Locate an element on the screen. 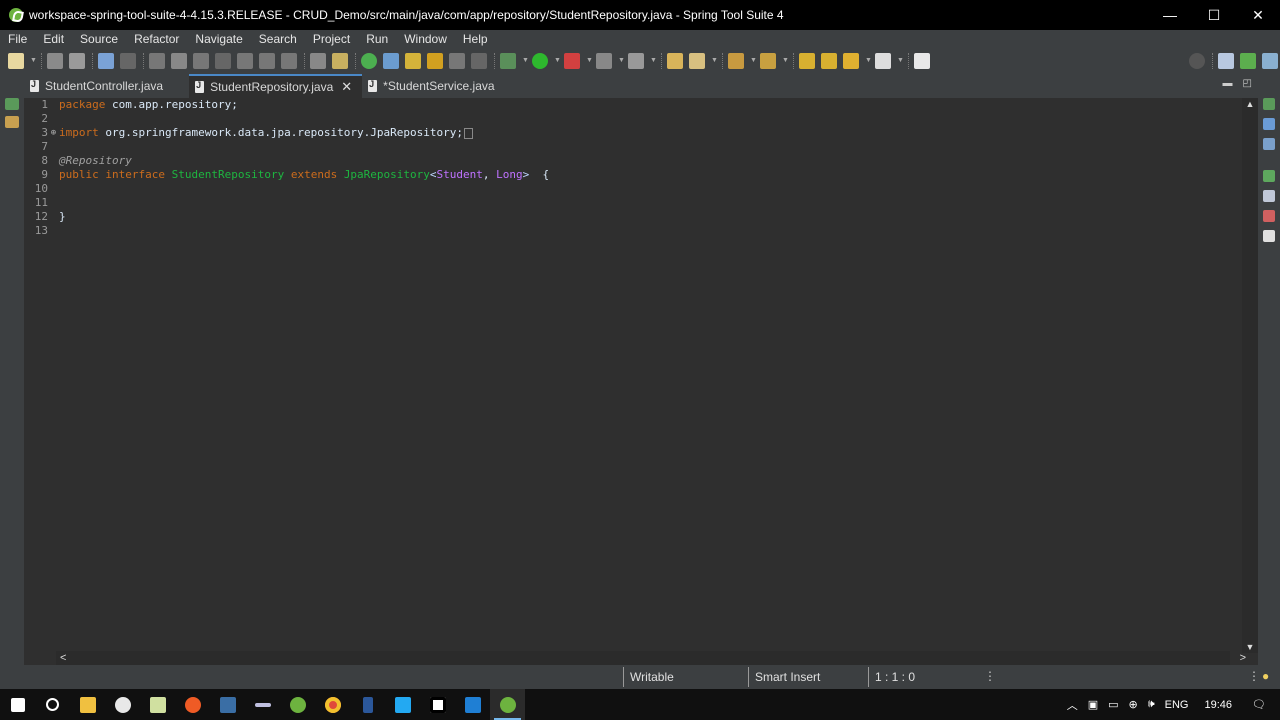  step-return-icon is located at coordinates (289, 61).